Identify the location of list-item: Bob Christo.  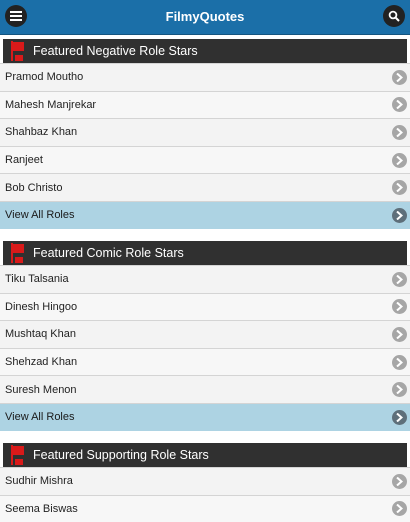
(205, 187).